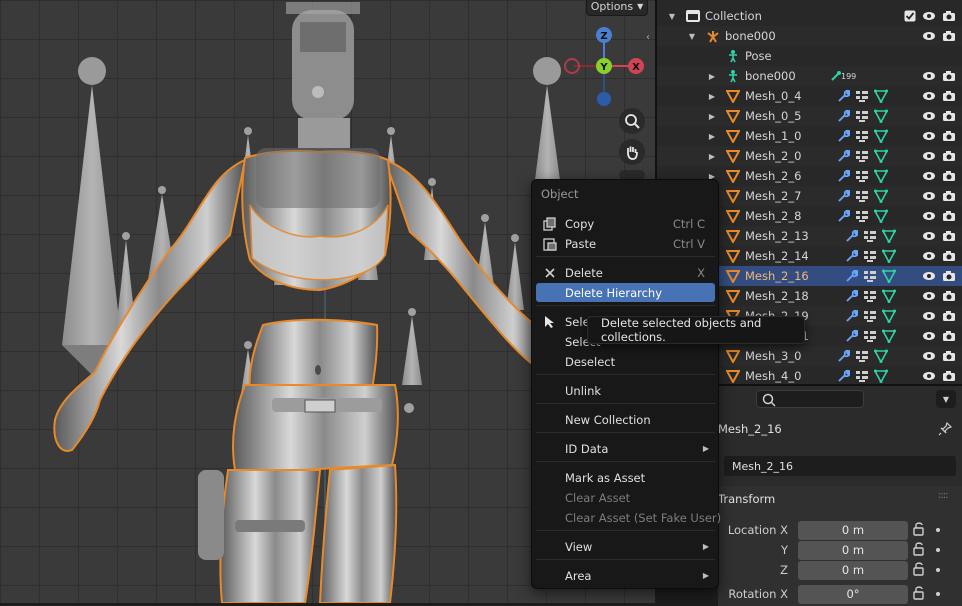 The width and height of the screenshot is (962, 606). What do you see at coordinates (809, 16) in the screenshot?
I see `outliner-row: ▼ Collection` at bounding box center [809, 16].